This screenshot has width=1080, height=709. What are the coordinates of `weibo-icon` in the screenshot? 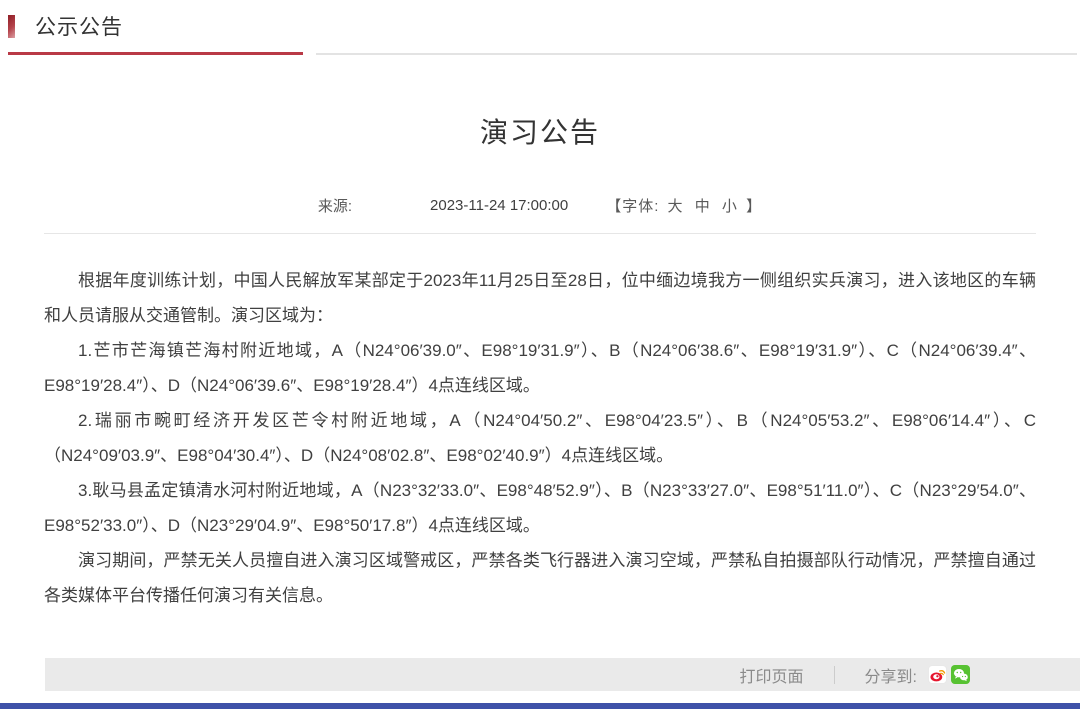 It's located at (937, 674).